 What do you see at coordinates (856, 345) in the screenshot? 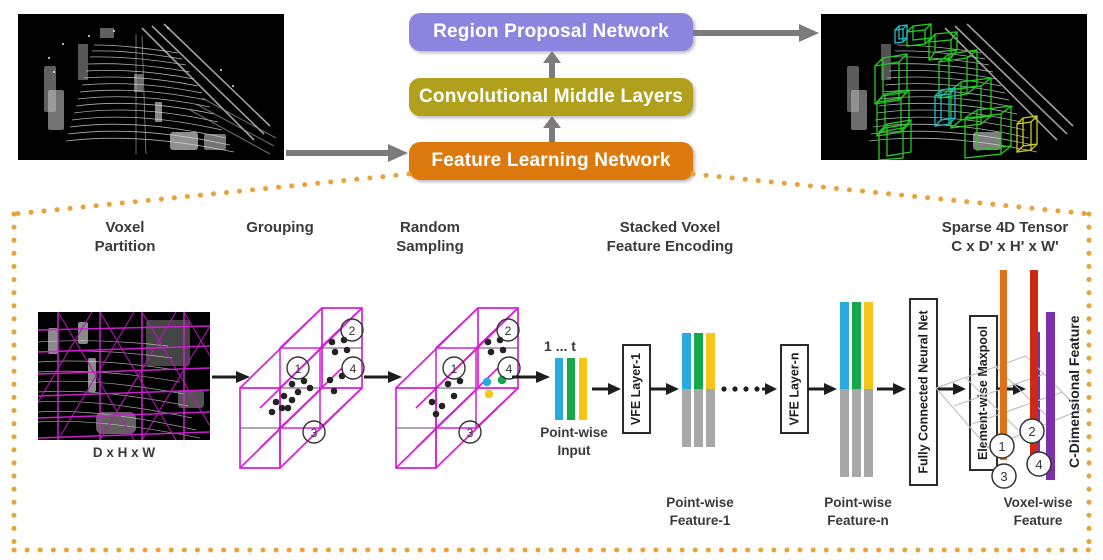
I see `pointwise-featuren-bar-green` at bounding box center [856, 345].